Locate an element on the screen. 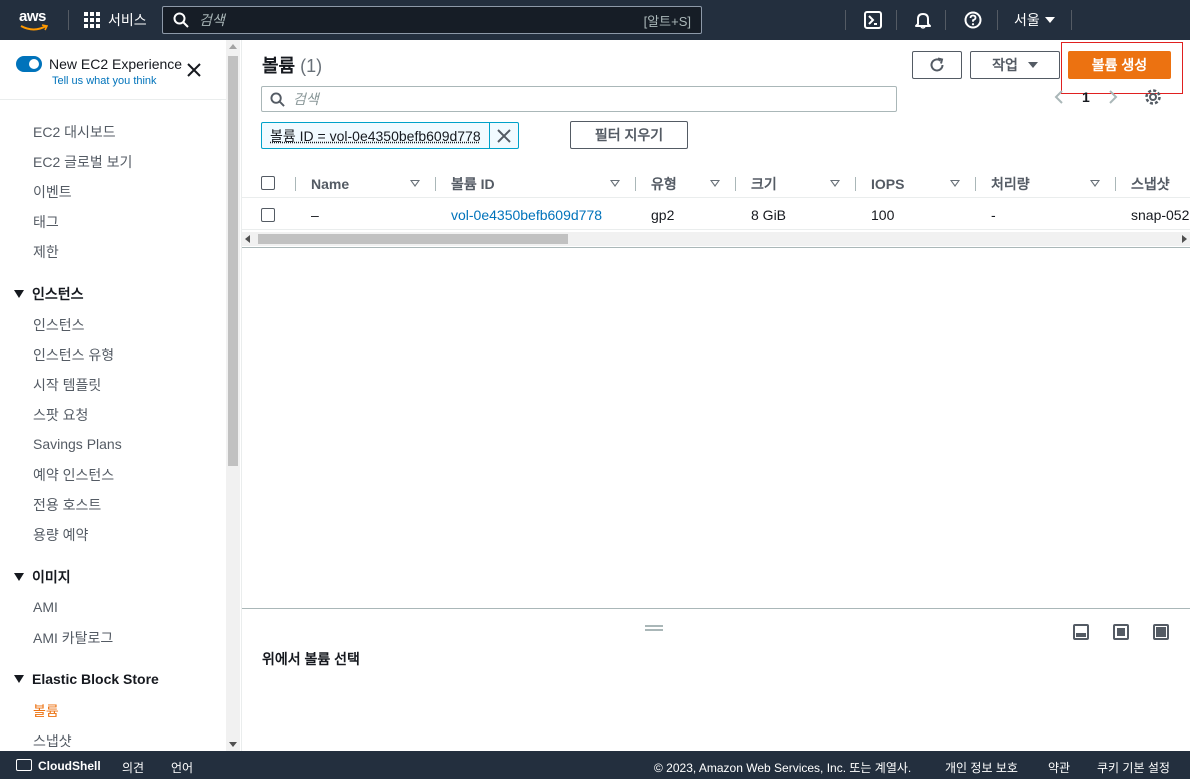 The image size is (1190, 779). sidebar-item-ec2-dashboard: EC2 대시보드 is located at coordinates (74, 132).